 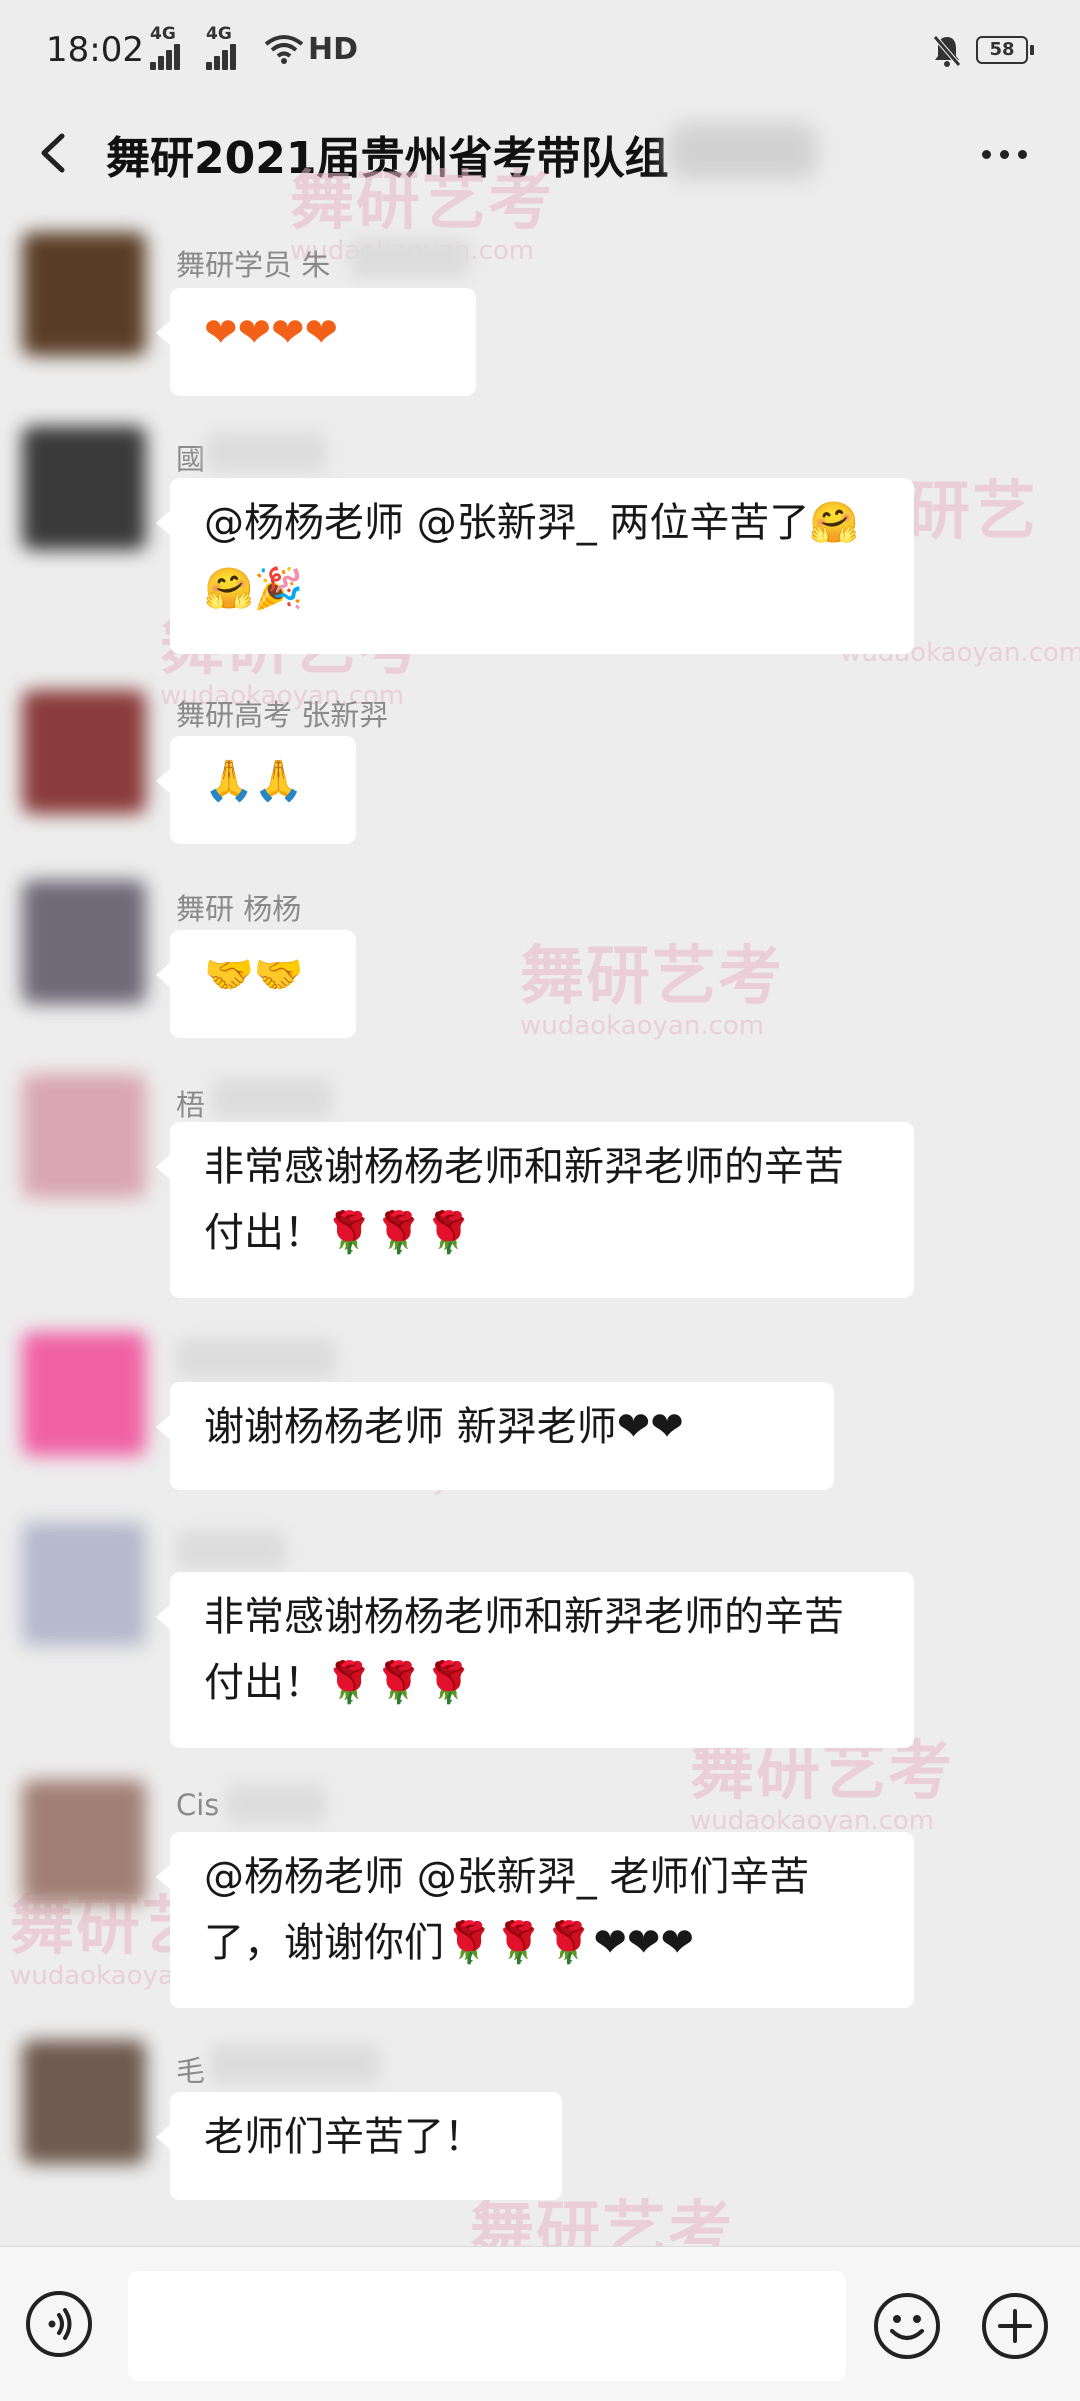 I want to click on sender-name: 舞研学员 朱, so click(x=253, y=265).